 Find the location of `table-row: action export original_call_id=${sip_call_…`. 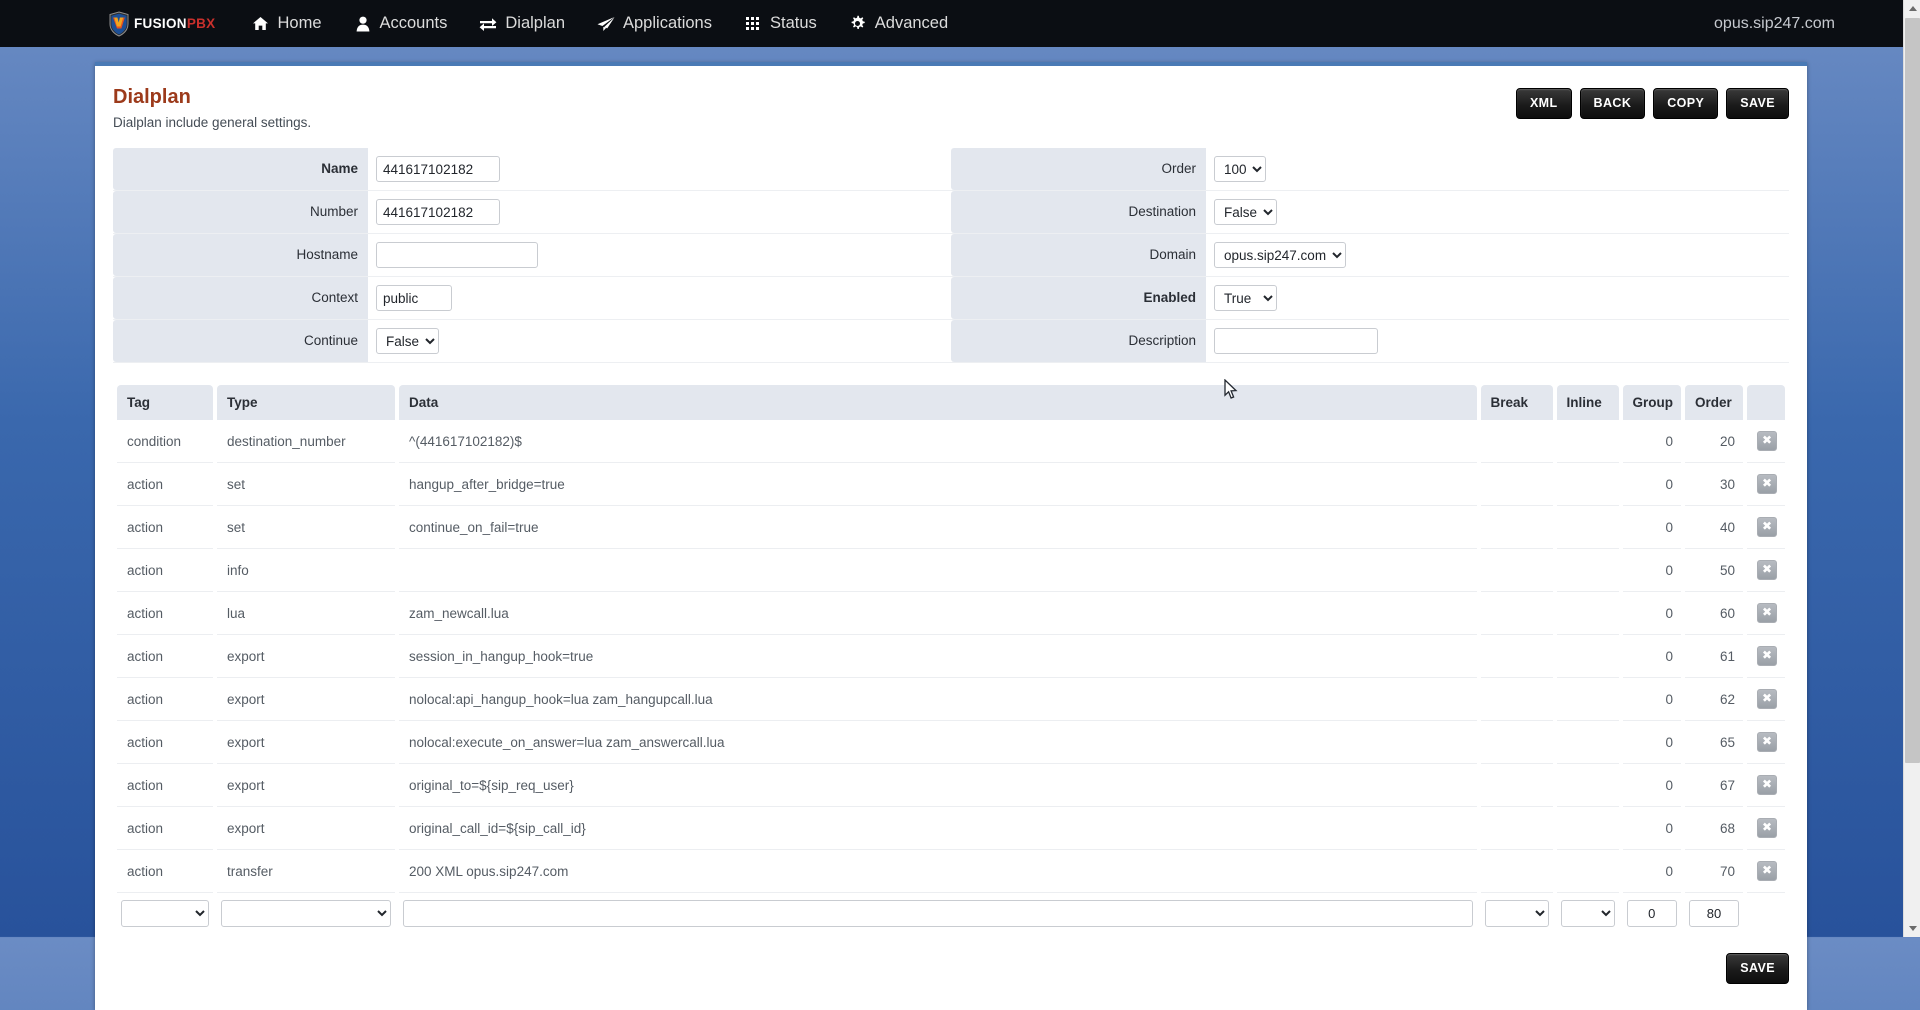

table-row: action export original_call_id=${sip_call_… is located at coordinates (951, 828).